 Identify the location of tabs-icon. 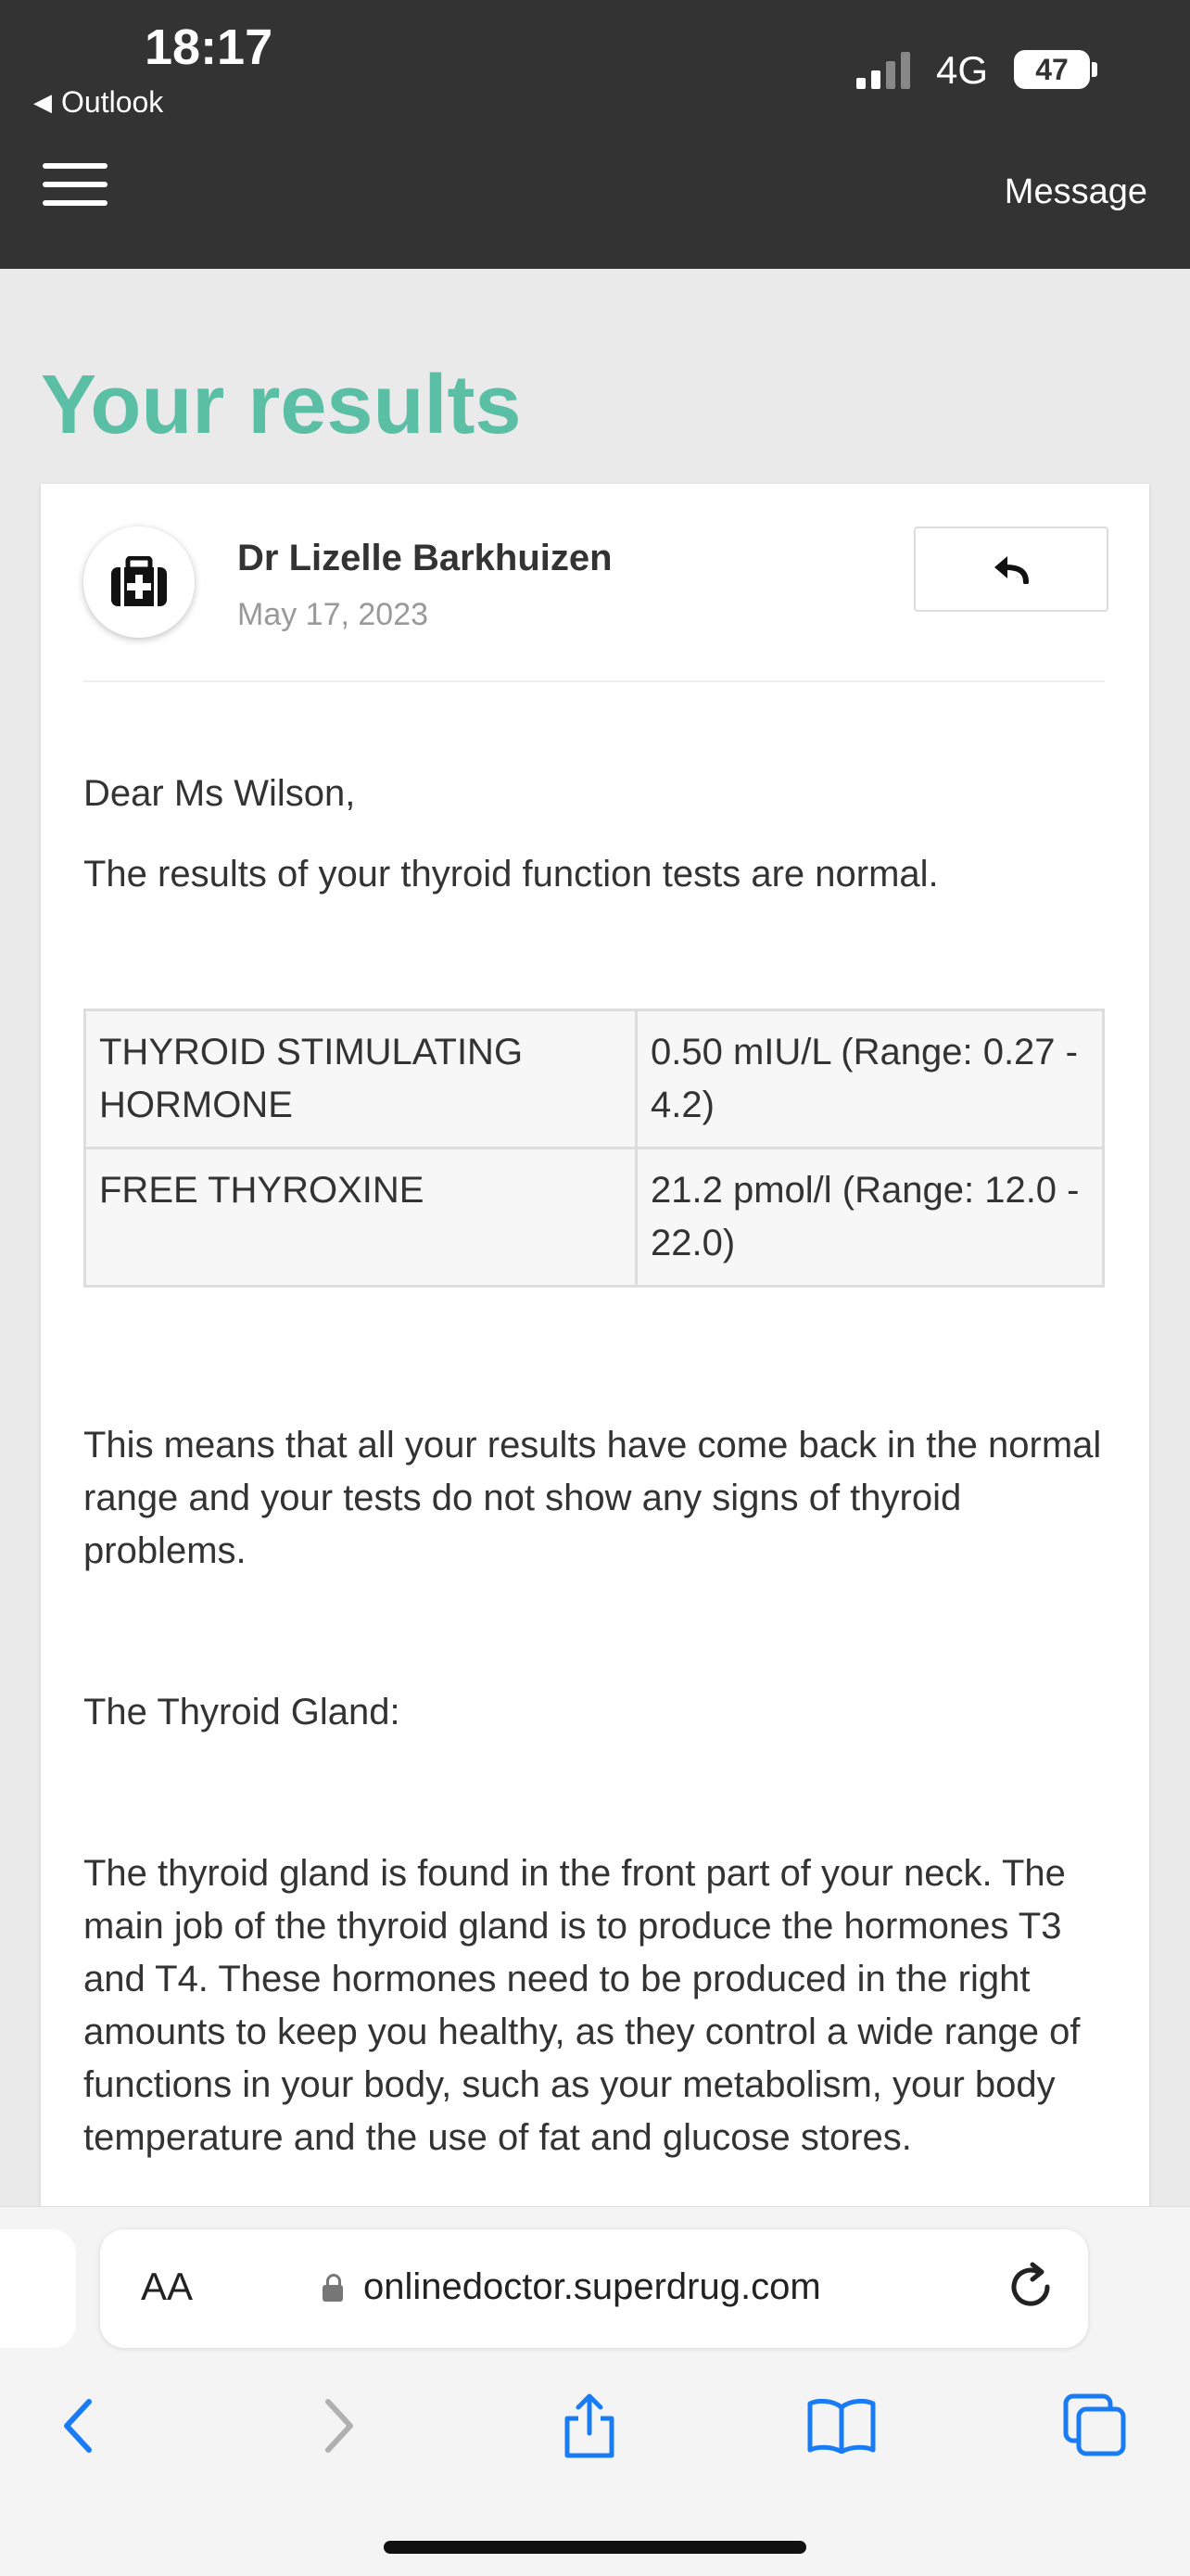
(1095, 2426).